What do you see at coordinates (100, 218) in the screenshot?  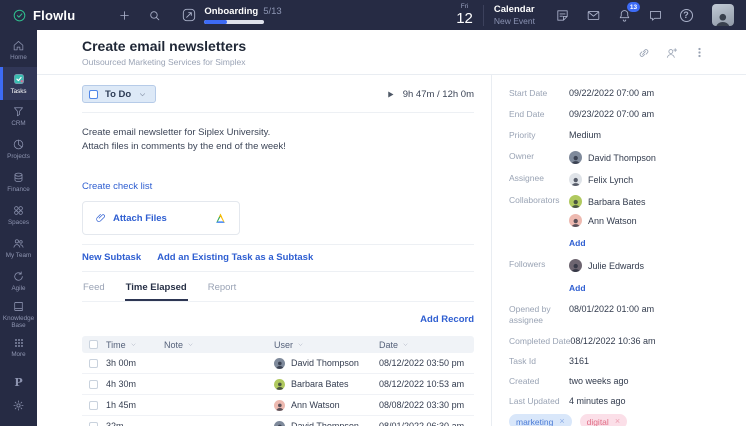 I see `paperclip-icon` at bounding box center [100, 218].